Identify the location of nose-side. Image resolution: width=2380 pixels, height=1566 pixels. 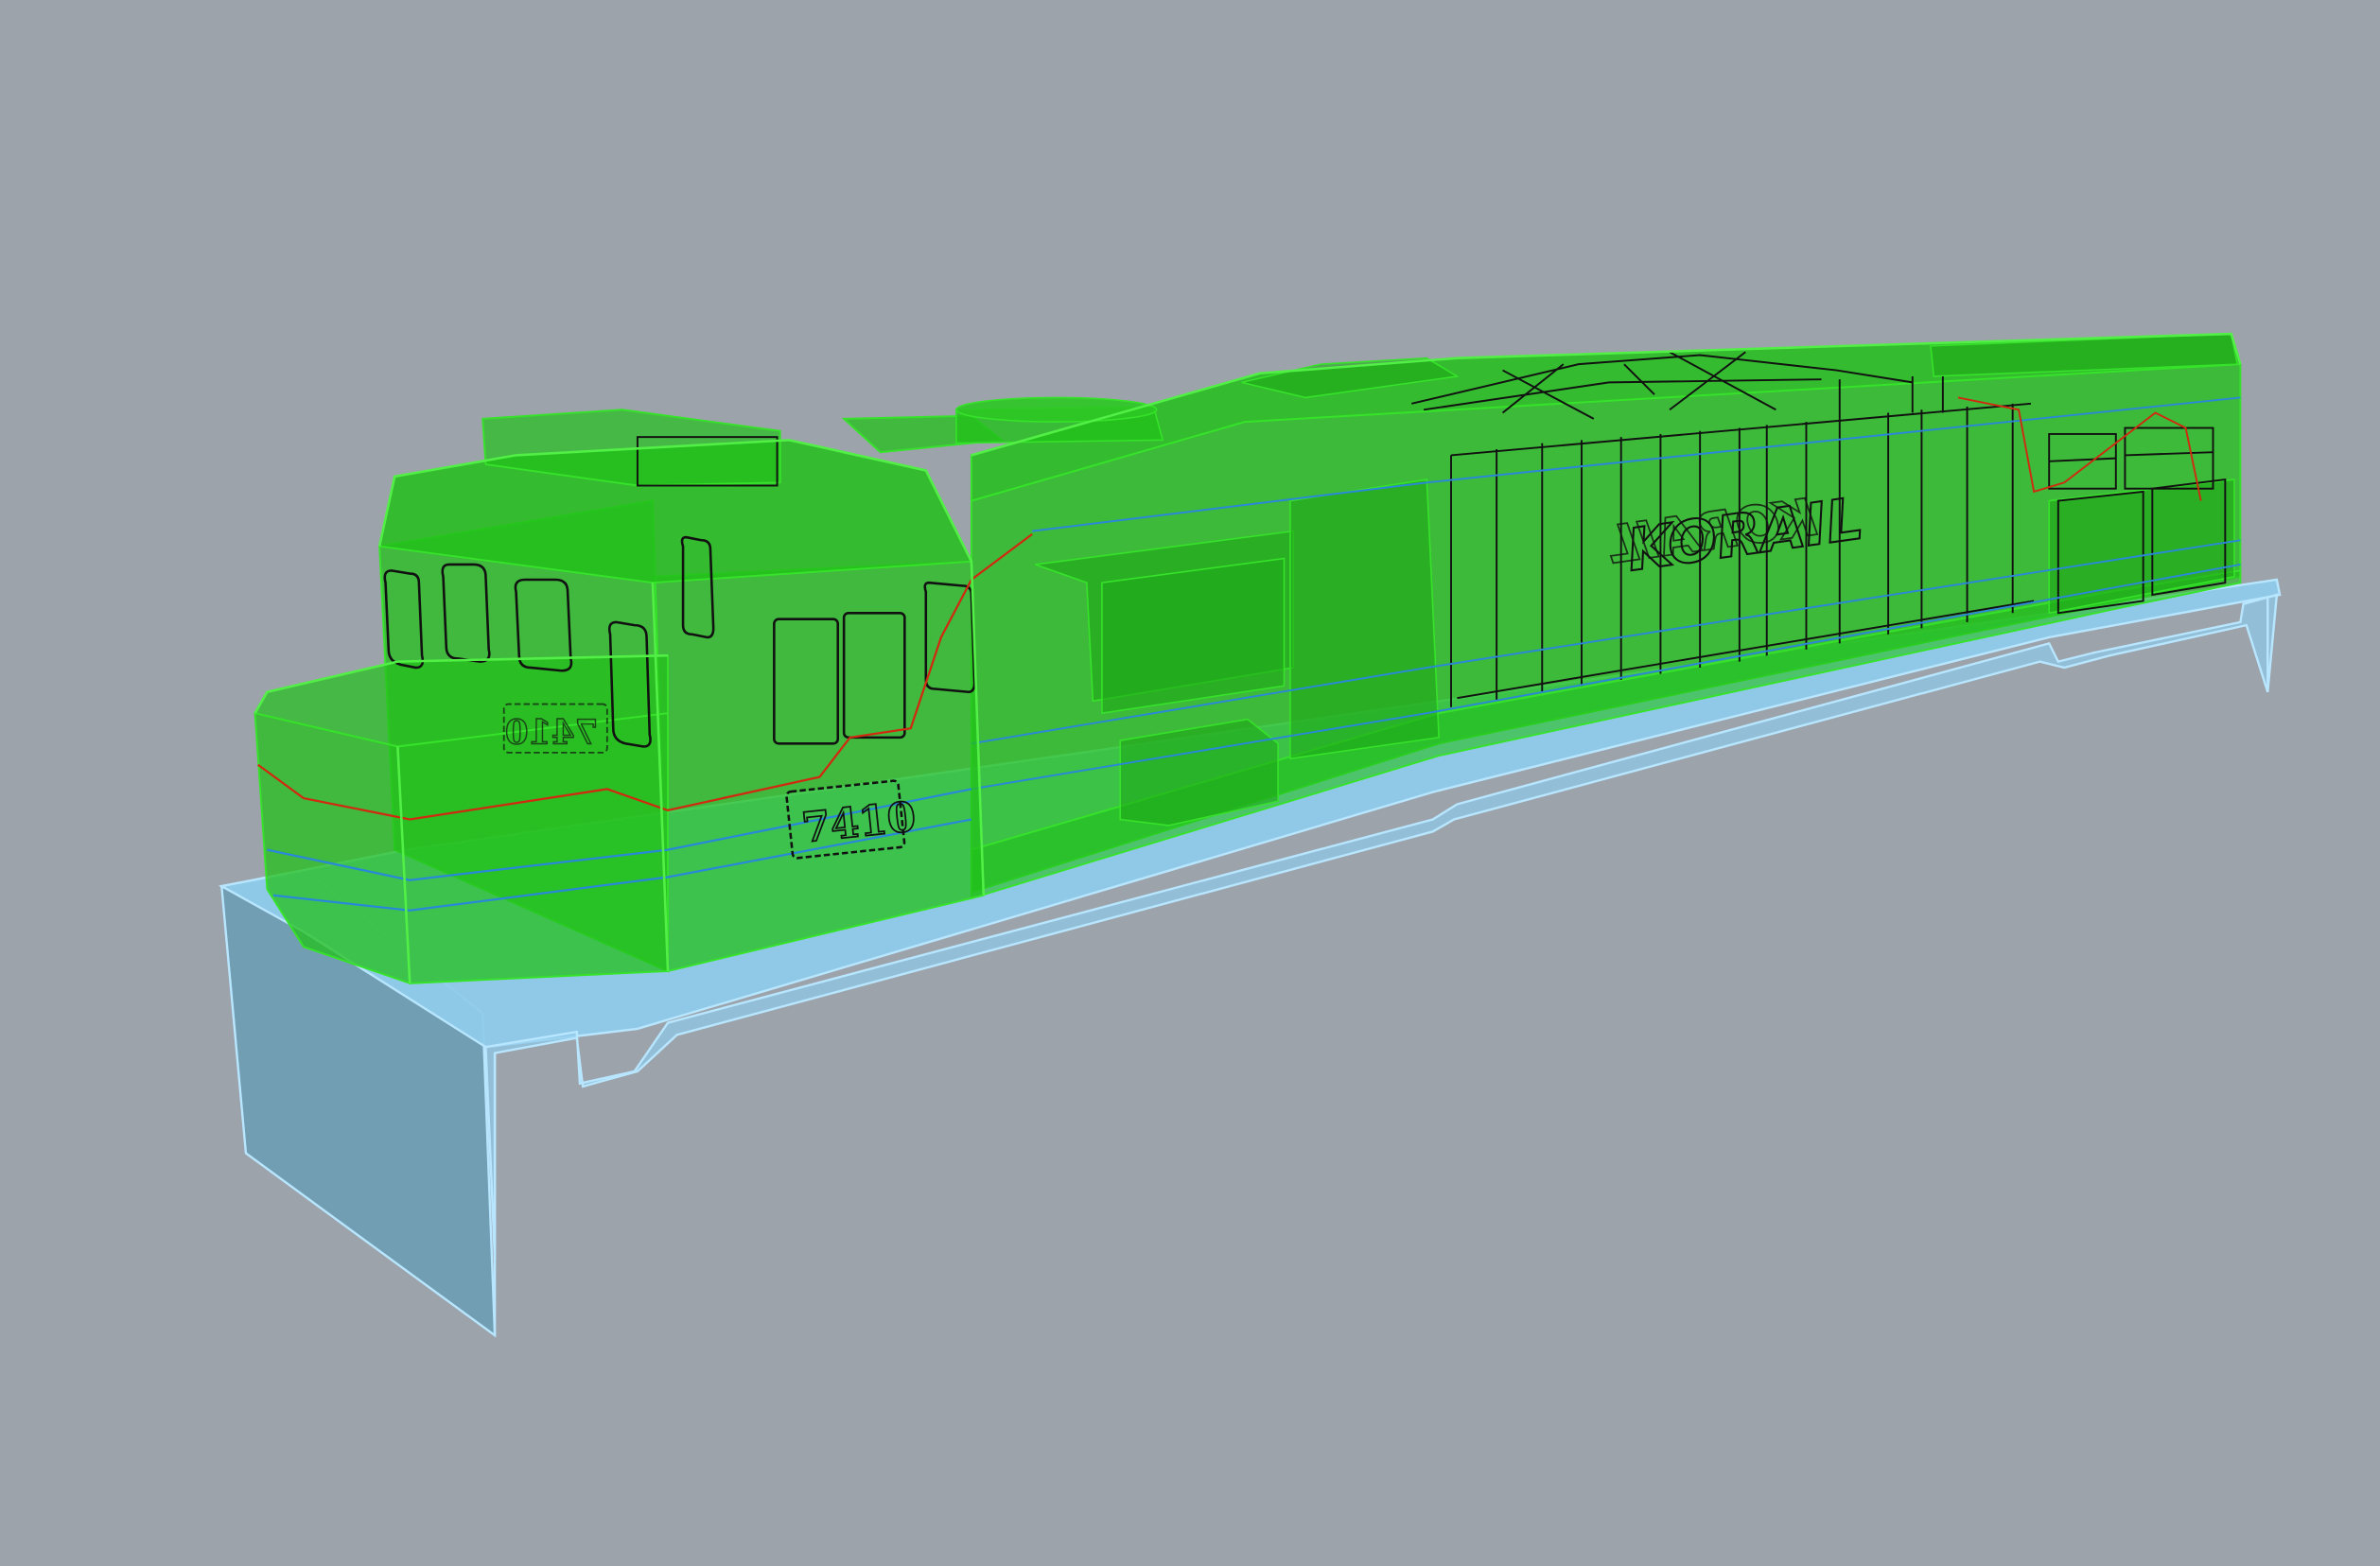
(532, 848).